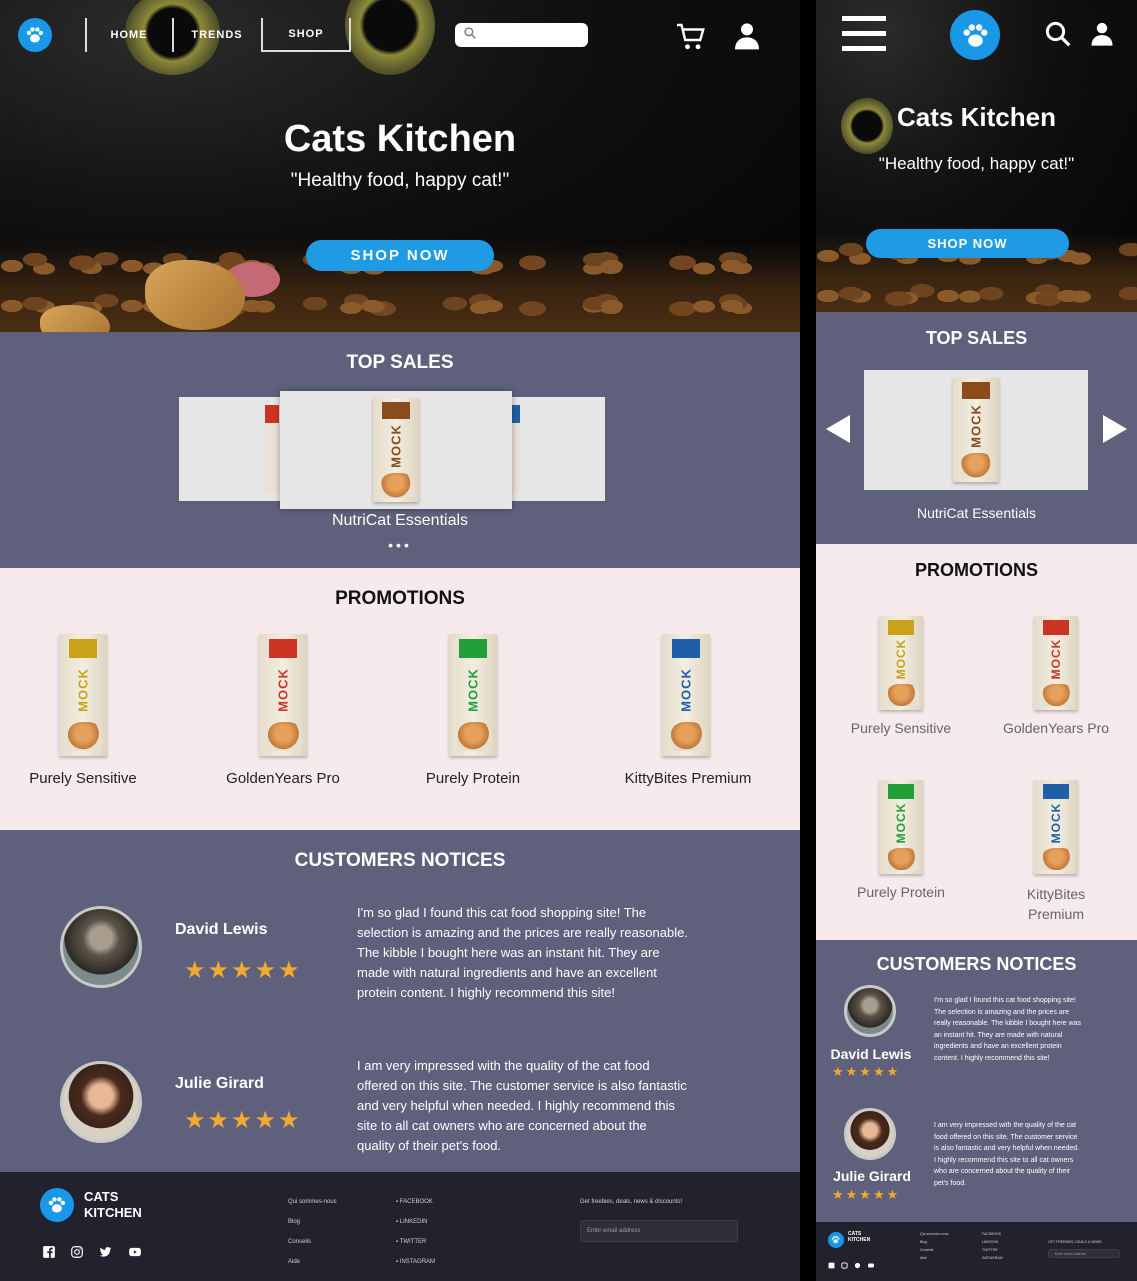 This screenshot has width=1137, height=1281. Describe the element at coordinates (534, 35) in the screenshot. I see `search-input` at that location.